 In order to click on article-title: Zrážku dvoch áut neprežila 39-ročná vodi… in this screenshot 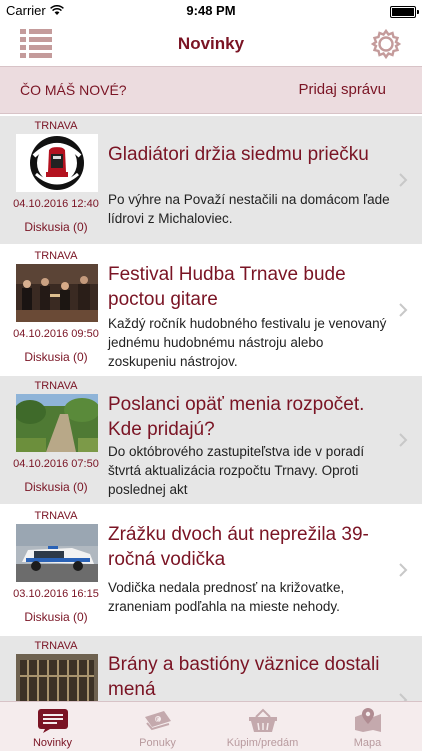, I will do `click(238, 547)`.